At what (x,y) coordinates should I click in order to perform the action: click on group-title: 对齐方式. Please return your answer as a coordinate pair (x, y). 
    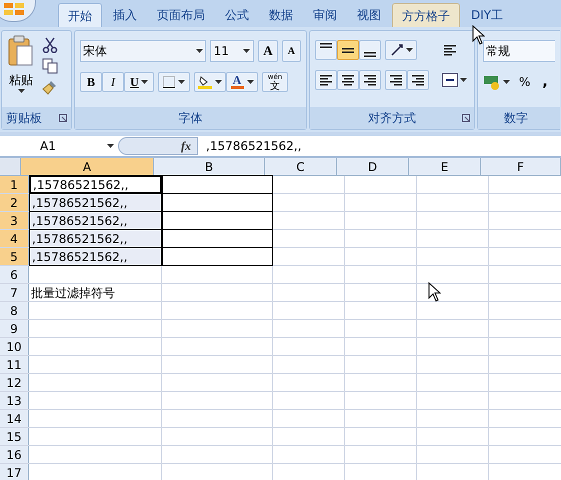
    Looking at the image, I should click on (392, 118).